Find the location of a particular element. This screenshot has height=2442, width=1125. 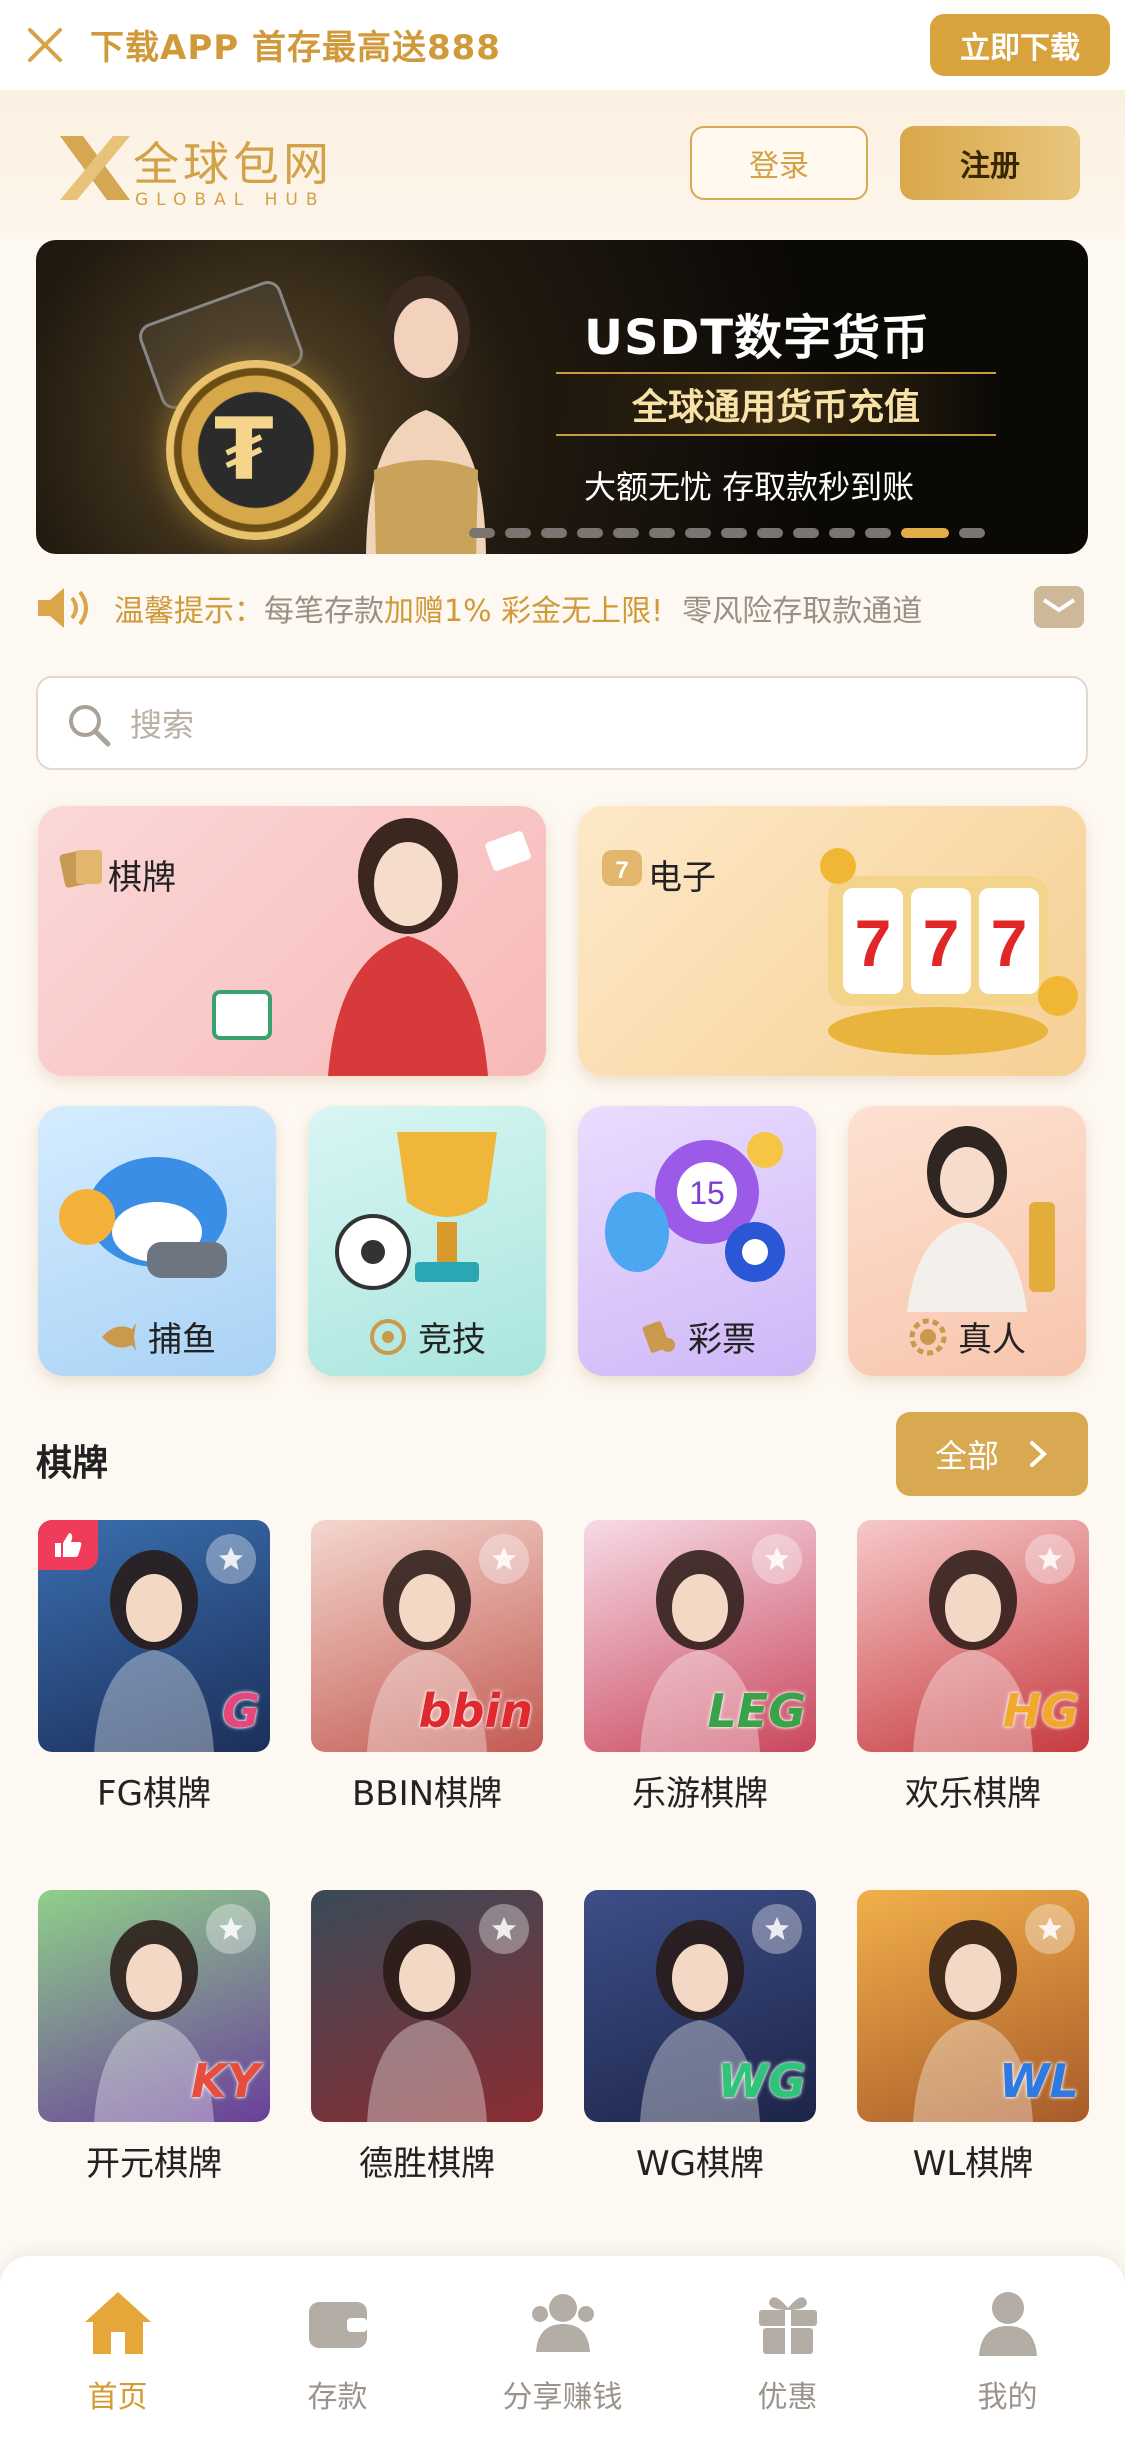

search-icon is located at coordinates (90, 726).